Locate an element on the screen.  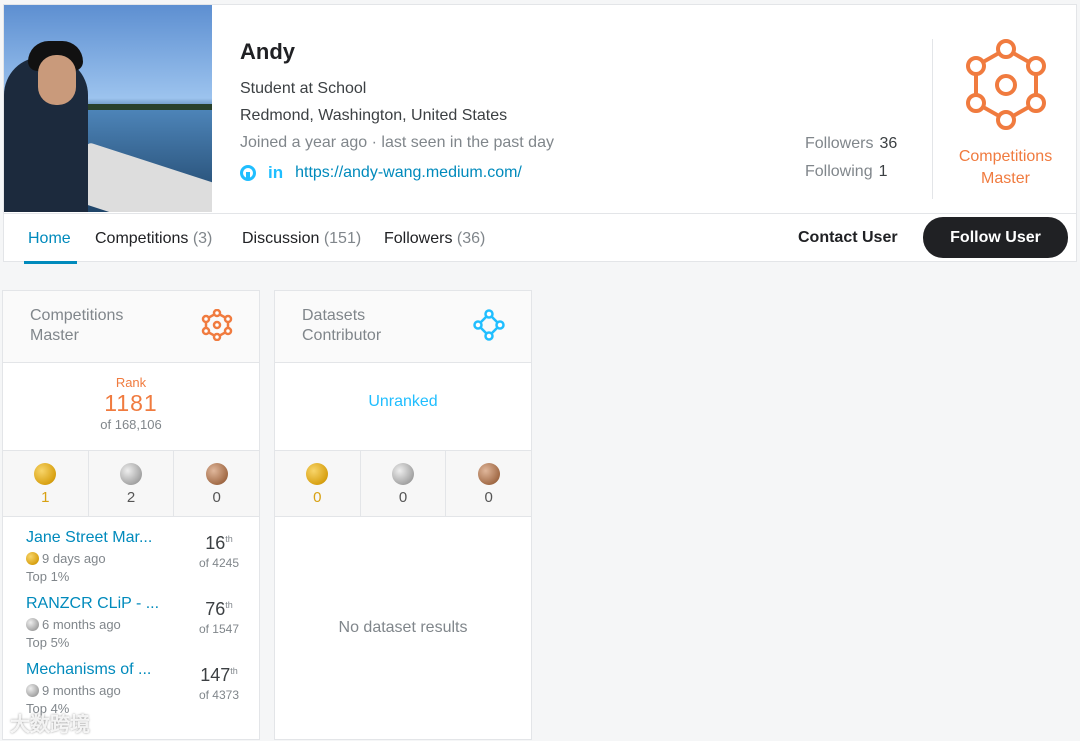
silver-medals: 0 is located at coordinates (404, 483).